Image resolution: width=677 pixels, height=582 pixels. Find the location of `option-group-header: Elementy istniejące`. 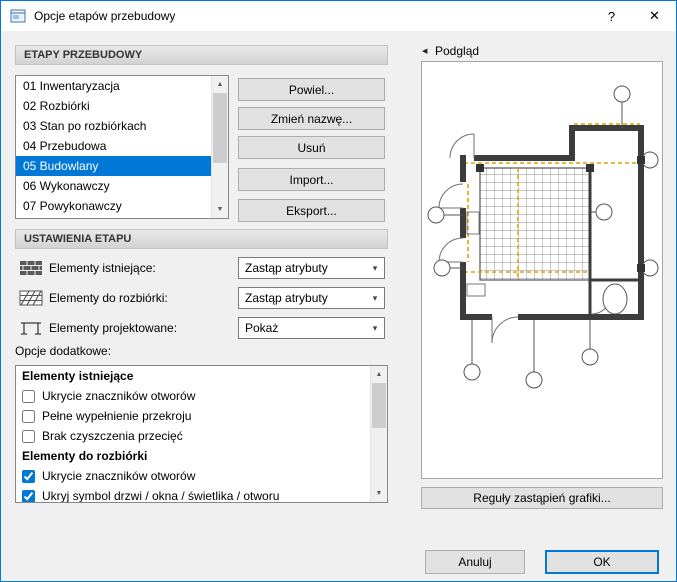

option-group-header: Elementy istniejące is located at coordinates (78, 376).